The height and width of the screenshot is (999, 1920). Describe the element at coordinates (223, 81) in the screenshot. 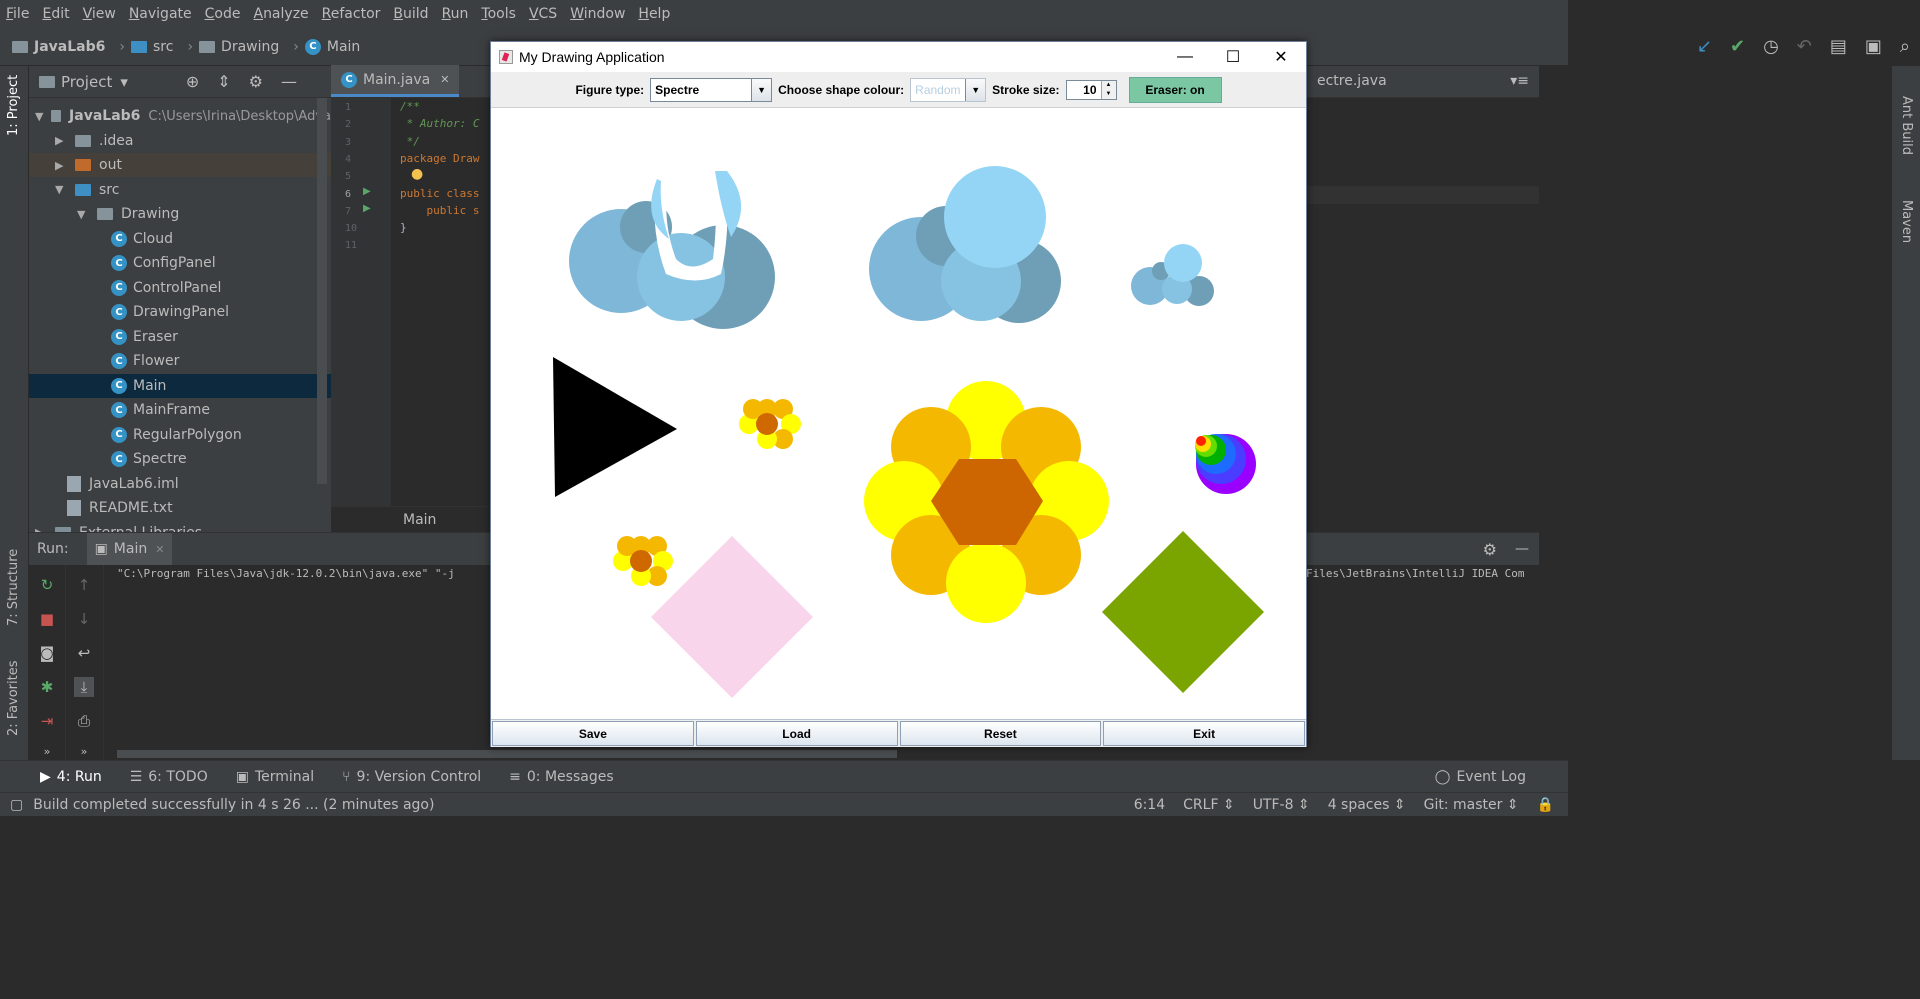

I see `collapse-icon: ⇕` at that location.